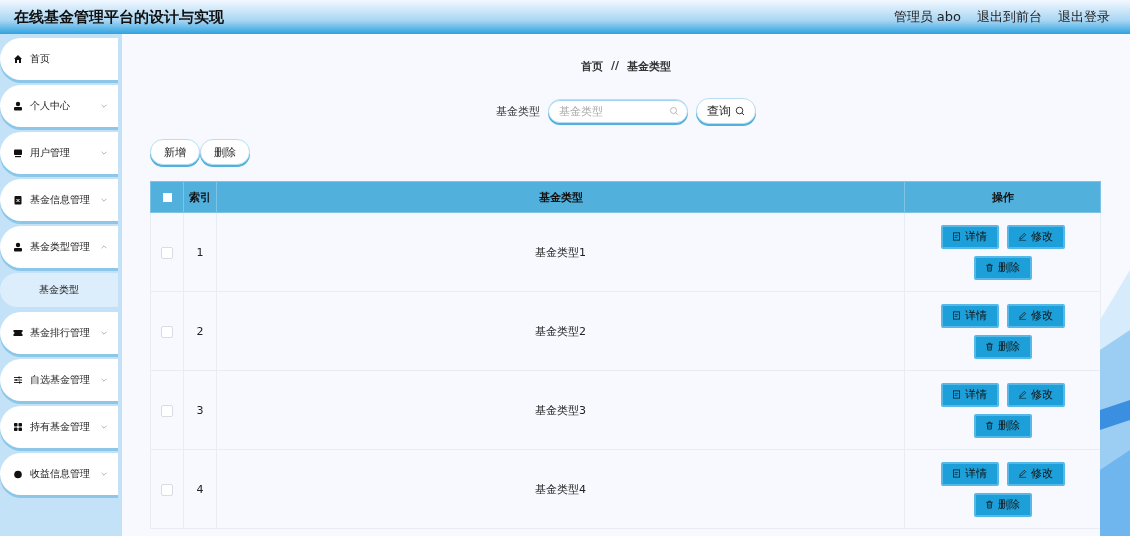  I want to click on grid-icon, so click(18, 427).